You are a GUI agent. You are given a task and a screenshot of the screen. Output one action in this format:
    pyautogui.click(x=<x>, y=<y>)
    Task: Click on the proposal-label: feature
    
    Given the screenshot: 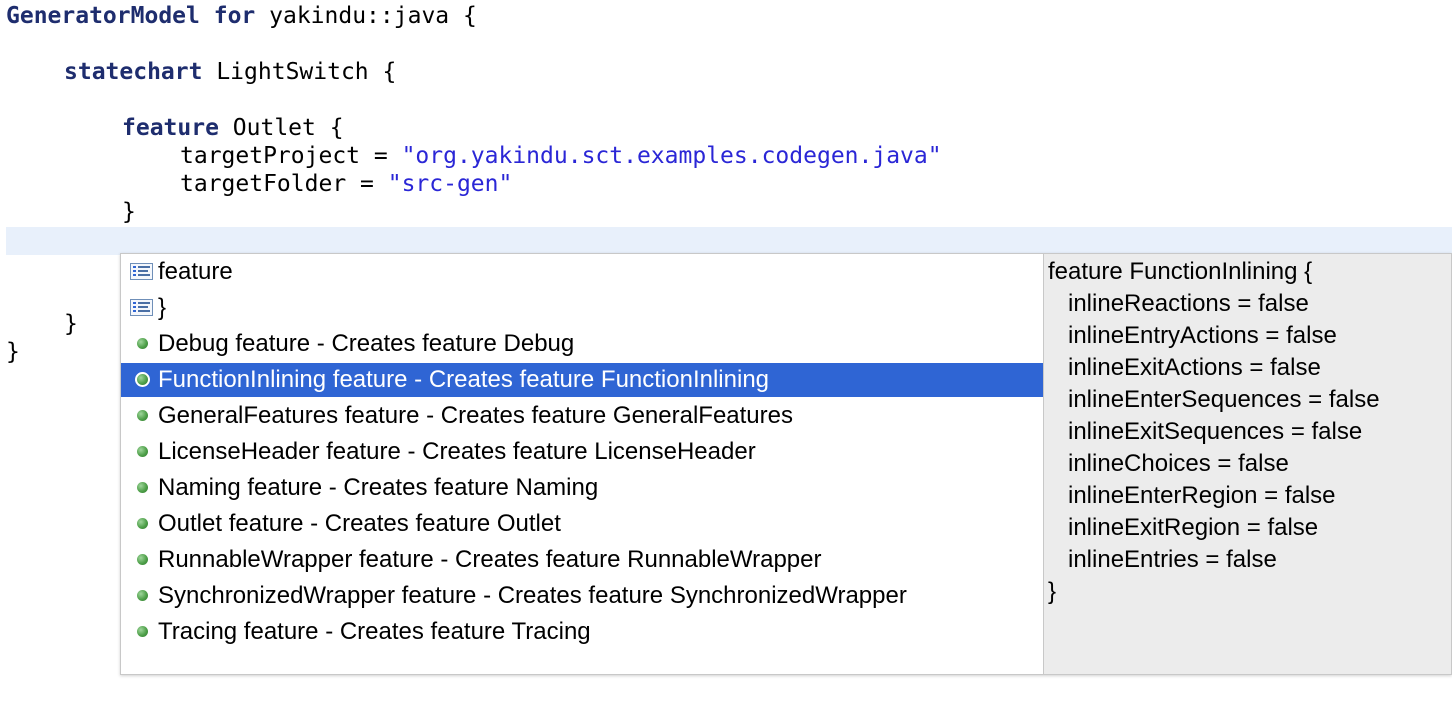 What is the action you would take?
    pyautogui.click(x=195, y=271)
    